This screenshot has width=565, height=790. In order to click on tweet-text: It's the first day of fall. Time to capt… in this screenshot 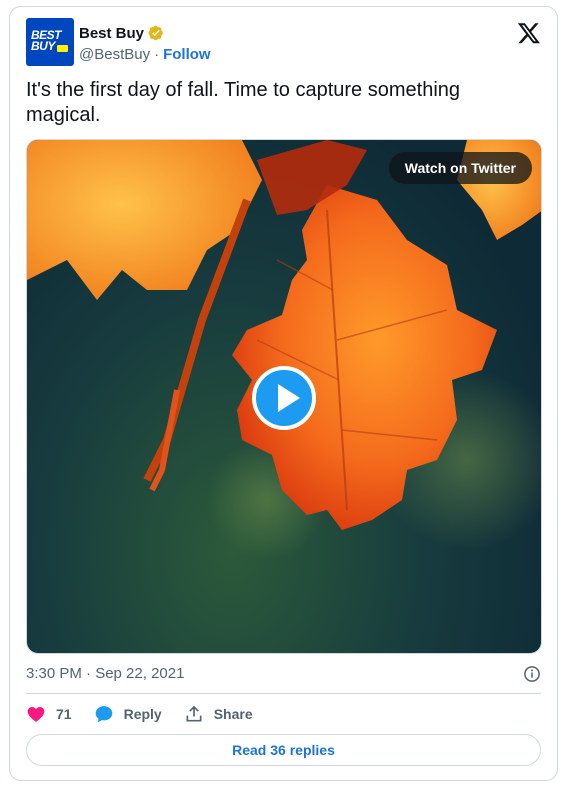, I will do `click(243, 102)`.